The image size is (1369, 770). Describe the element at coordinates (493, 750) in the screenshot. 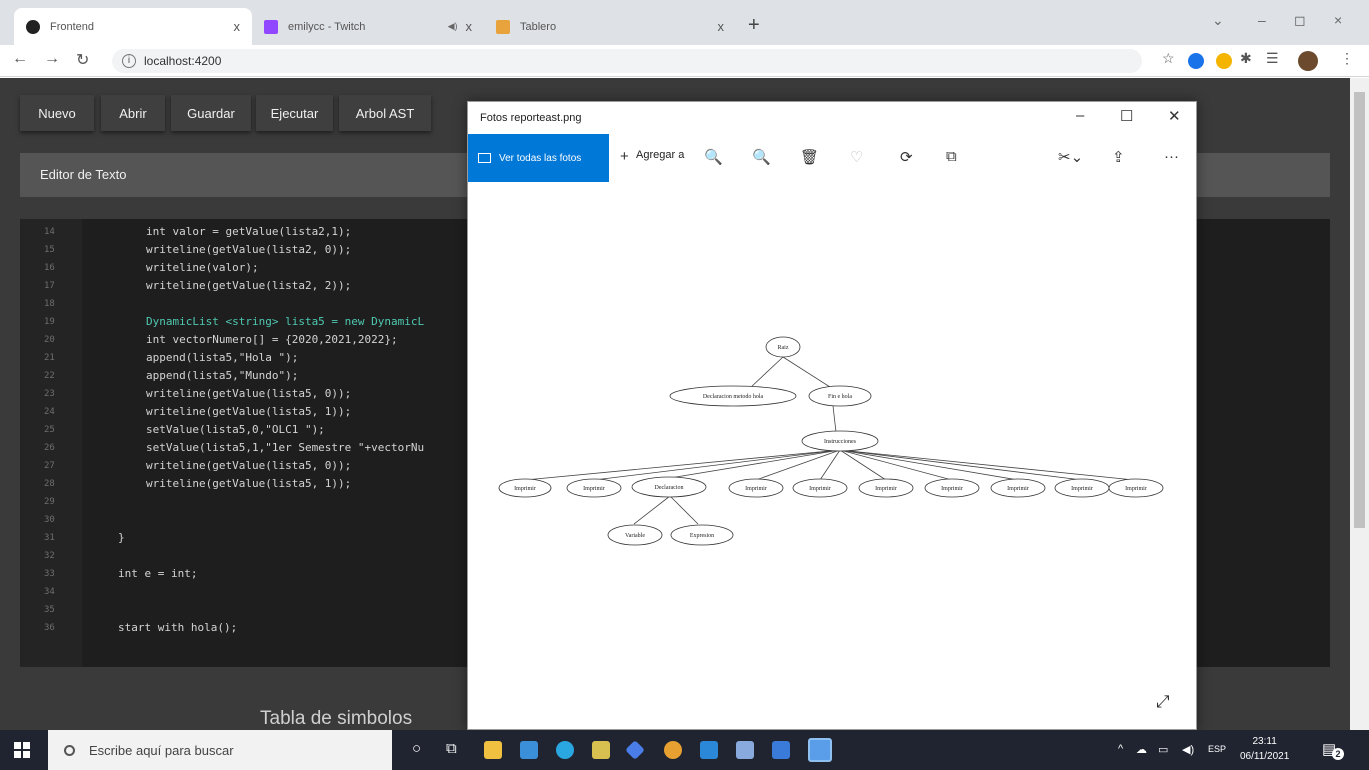

I see `store-bag-icon` at that location.